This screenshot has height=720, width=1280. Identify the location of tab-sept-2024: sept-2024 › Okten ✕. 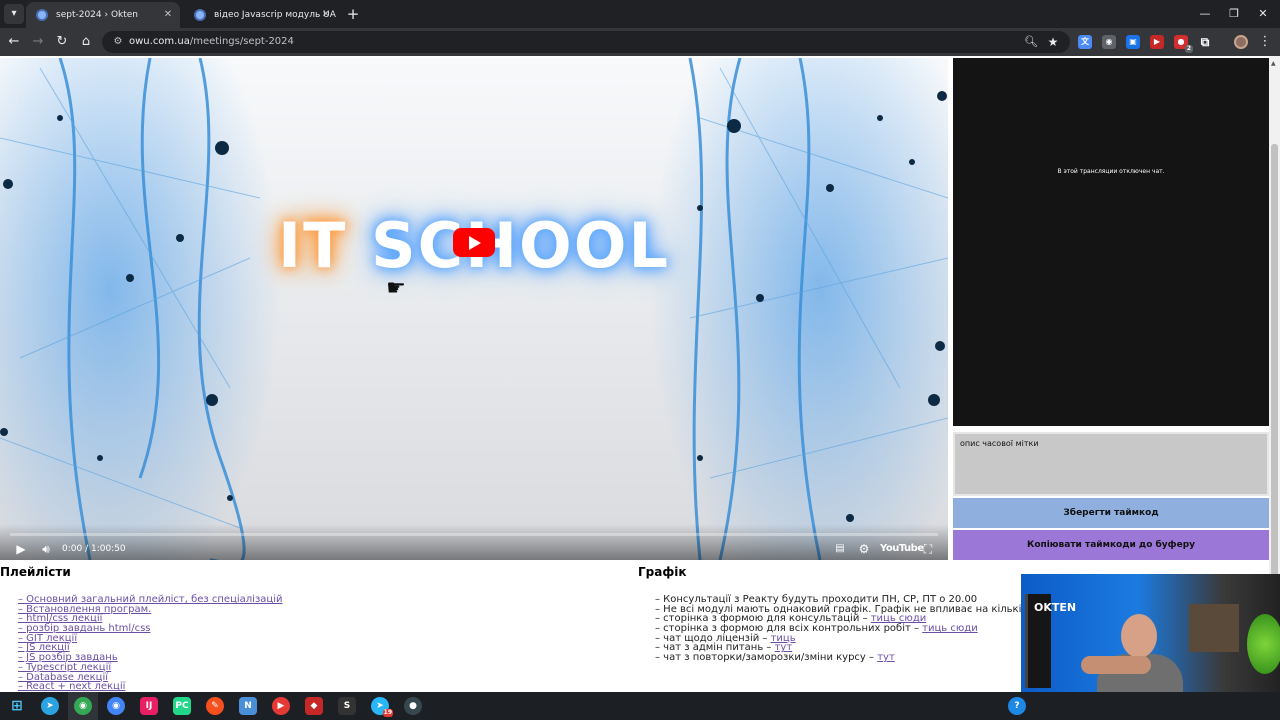
(103, 15).